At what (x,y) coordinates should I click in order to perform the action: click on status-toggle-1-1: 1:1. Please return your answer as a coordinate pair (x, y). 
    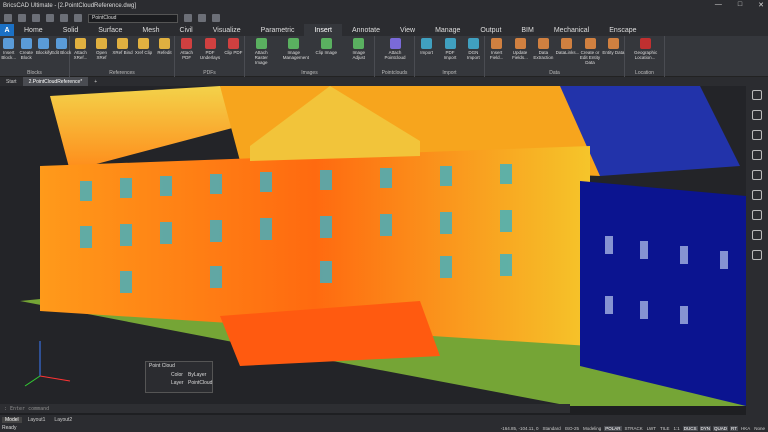
    Looking at the image, I should click on (676, 428).